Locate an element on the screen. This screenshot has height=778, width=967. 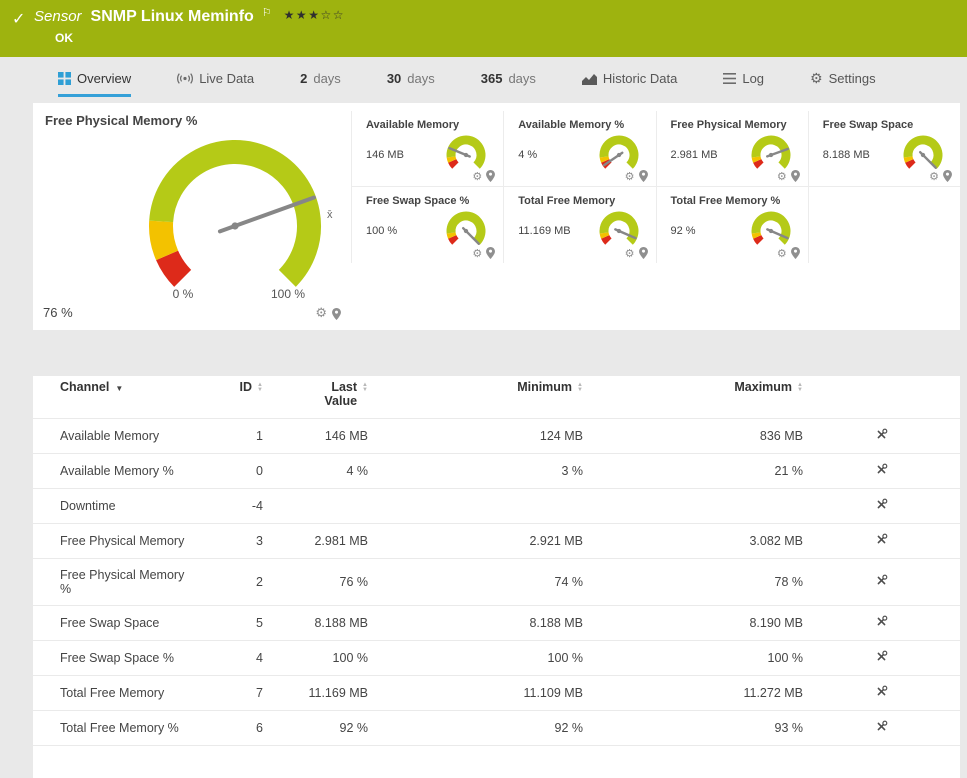
mini-gauge-value: 4 % is located at coordinates (528, 155).